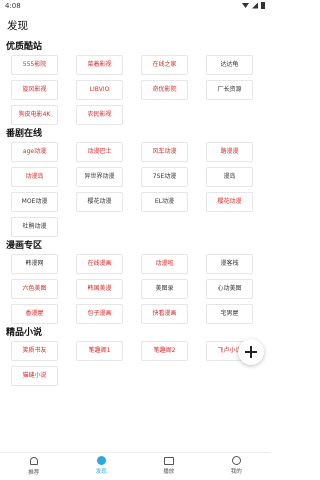  I want to click on profile-icon, so click(236, 460).